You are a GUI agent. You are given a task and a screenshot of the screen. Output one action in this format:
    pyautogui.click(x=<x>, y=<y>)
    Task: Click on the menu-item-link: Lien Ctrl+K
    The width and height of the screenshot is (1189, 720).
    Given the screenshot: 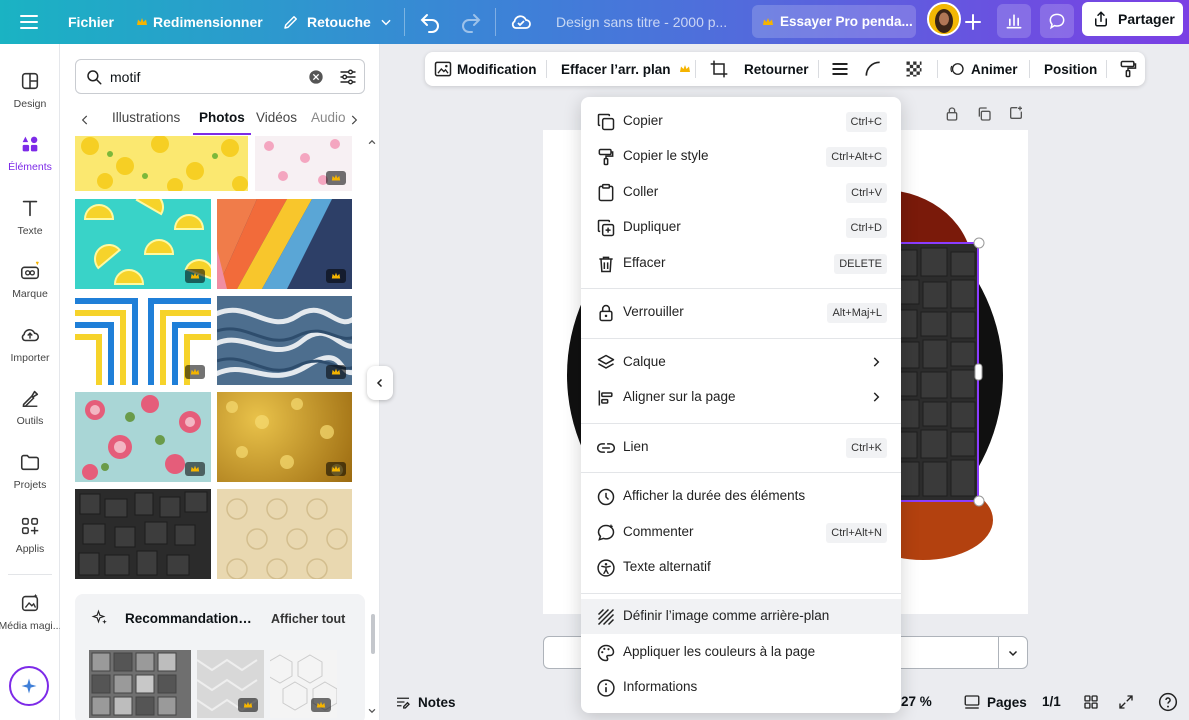 What is the action you would take?
    pyautogui.click(x=741, y=447)
    